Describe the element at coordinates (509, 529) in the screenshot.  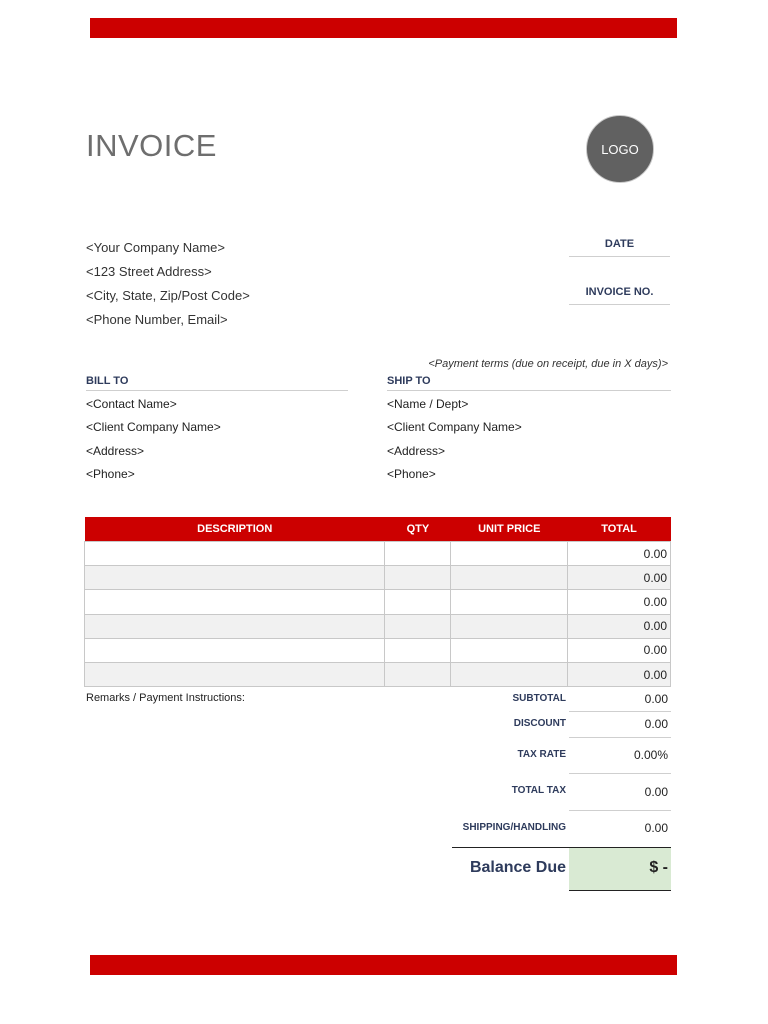
I see `column-header-unit-price: UNIT PRICE` at that location.